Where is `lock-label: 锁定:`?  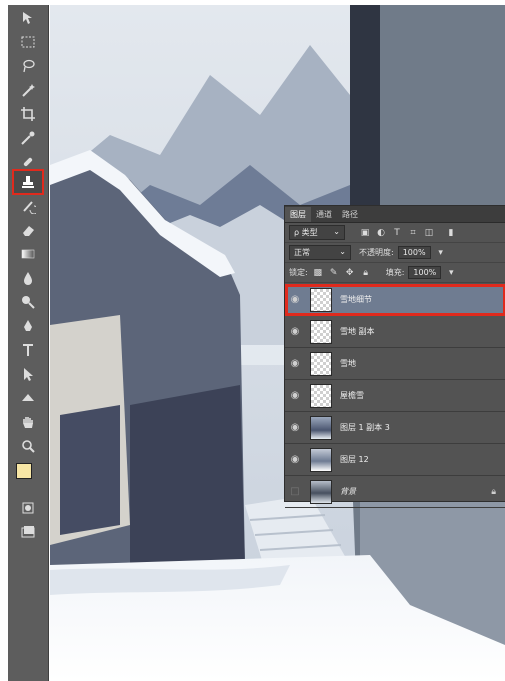 lock-label: 锁定: is located at coordinates (298, 272).